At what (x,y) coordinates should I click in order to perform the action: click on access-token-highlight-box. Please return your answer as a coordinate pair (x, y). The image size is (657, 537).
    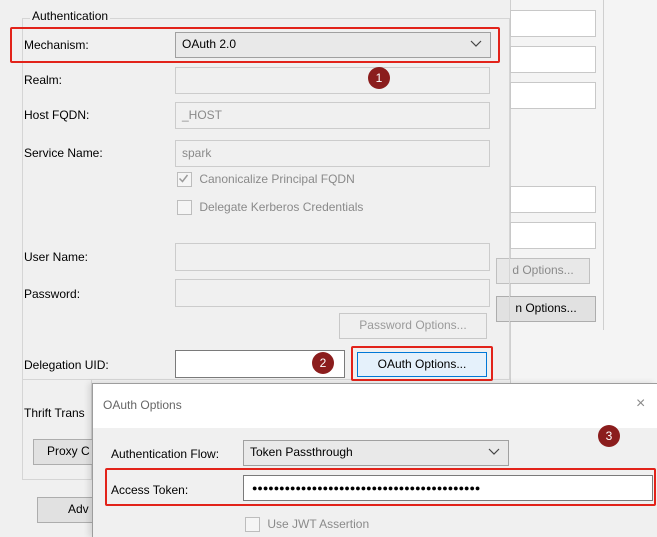
    Looking at the image, I should click on (380, 487).